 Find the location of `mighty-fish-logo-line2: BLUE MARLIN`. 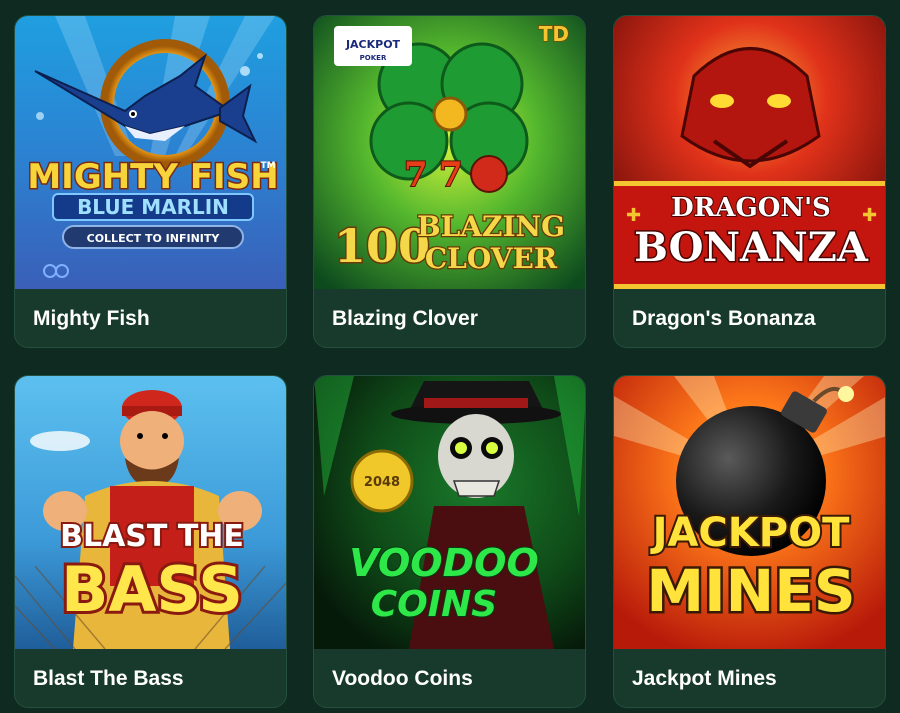

mighty-fish-logo-line2: BLUE MARLIN is located at coordinates (153, 207).